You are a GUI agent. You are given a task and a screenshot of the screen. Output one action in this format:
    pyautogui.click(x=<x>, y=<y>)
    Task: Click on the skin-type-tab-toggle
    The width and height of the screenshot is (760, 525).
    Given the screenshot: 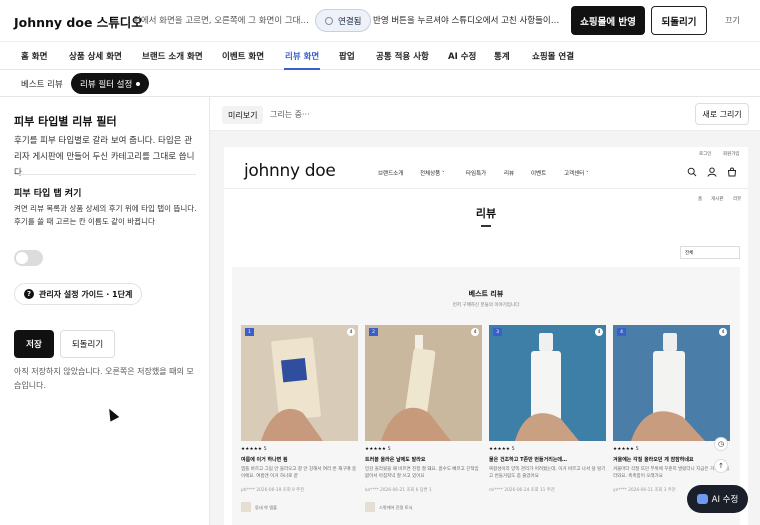 What is the action you would take?
    pyautogui.click(x=28, y=258)
    